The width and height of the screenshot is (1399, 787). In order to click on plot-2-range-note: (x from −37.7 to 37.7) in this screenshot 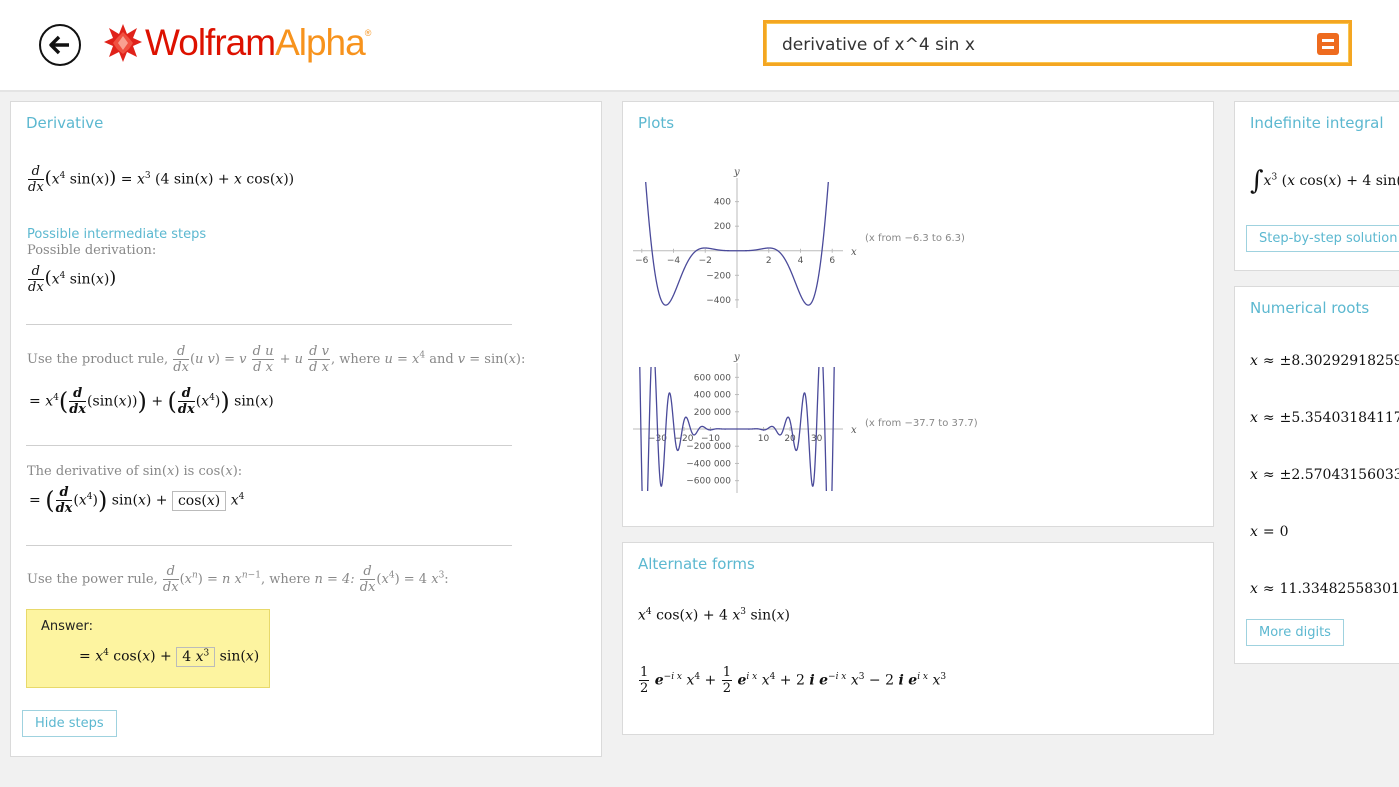, I will do `click(921, 423)`.